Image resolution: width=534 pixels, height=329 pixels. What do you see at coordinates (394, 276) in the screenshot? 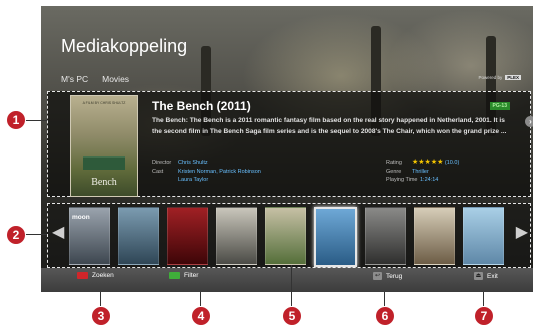
I see `back-label: Terug` at bounding box center [394, 276].